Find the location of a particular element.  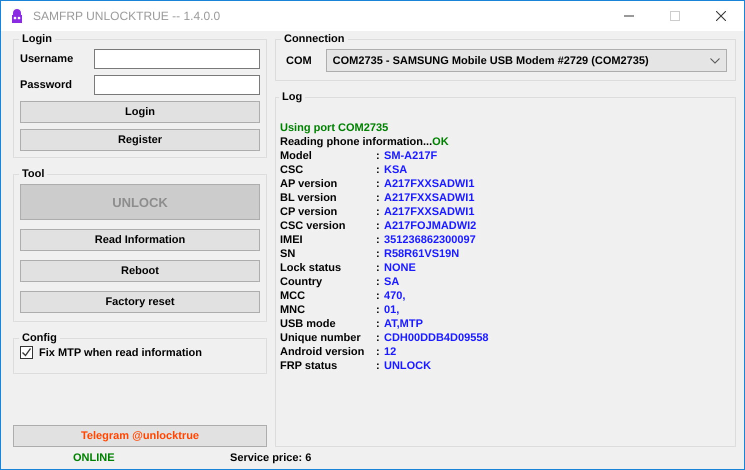

log-value: A217FOJMADWI2 is located at coordinates (430, 226).